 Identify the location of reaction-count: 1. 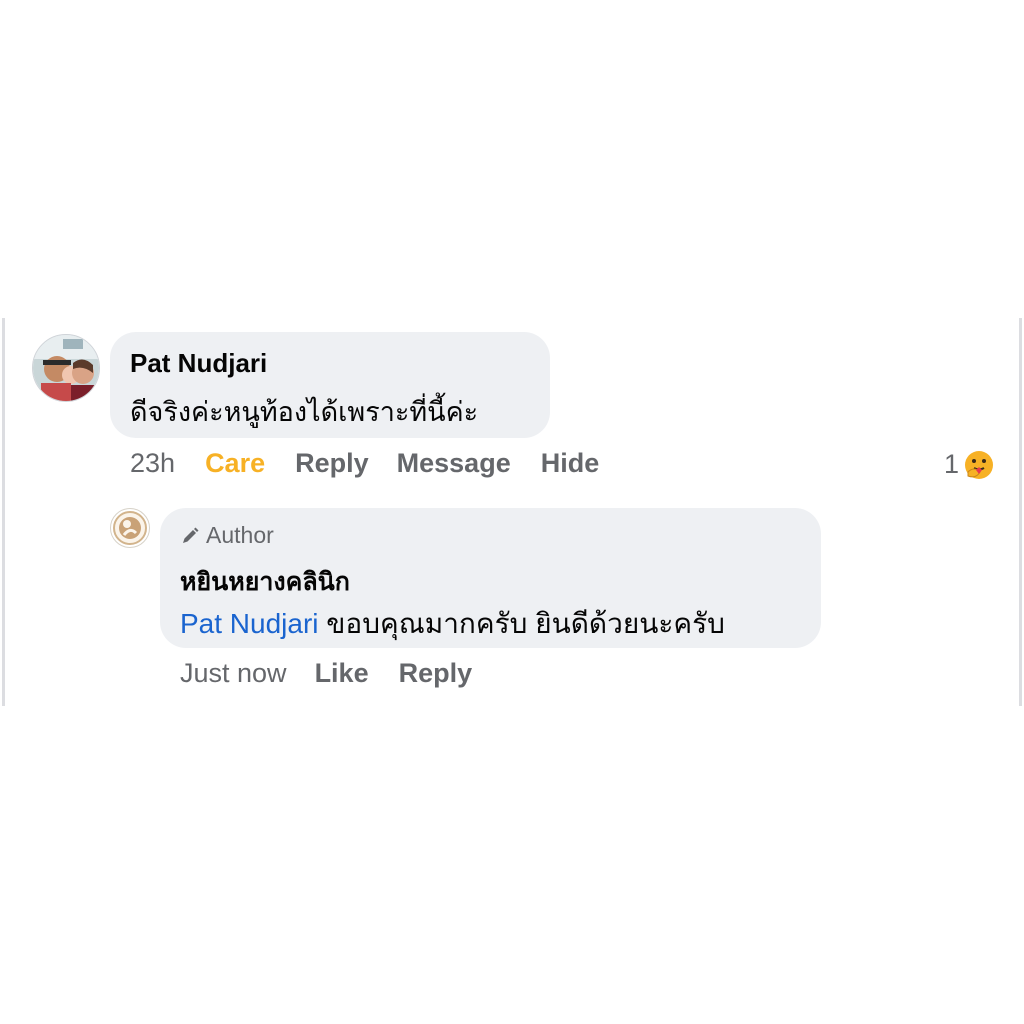
(951, 464).